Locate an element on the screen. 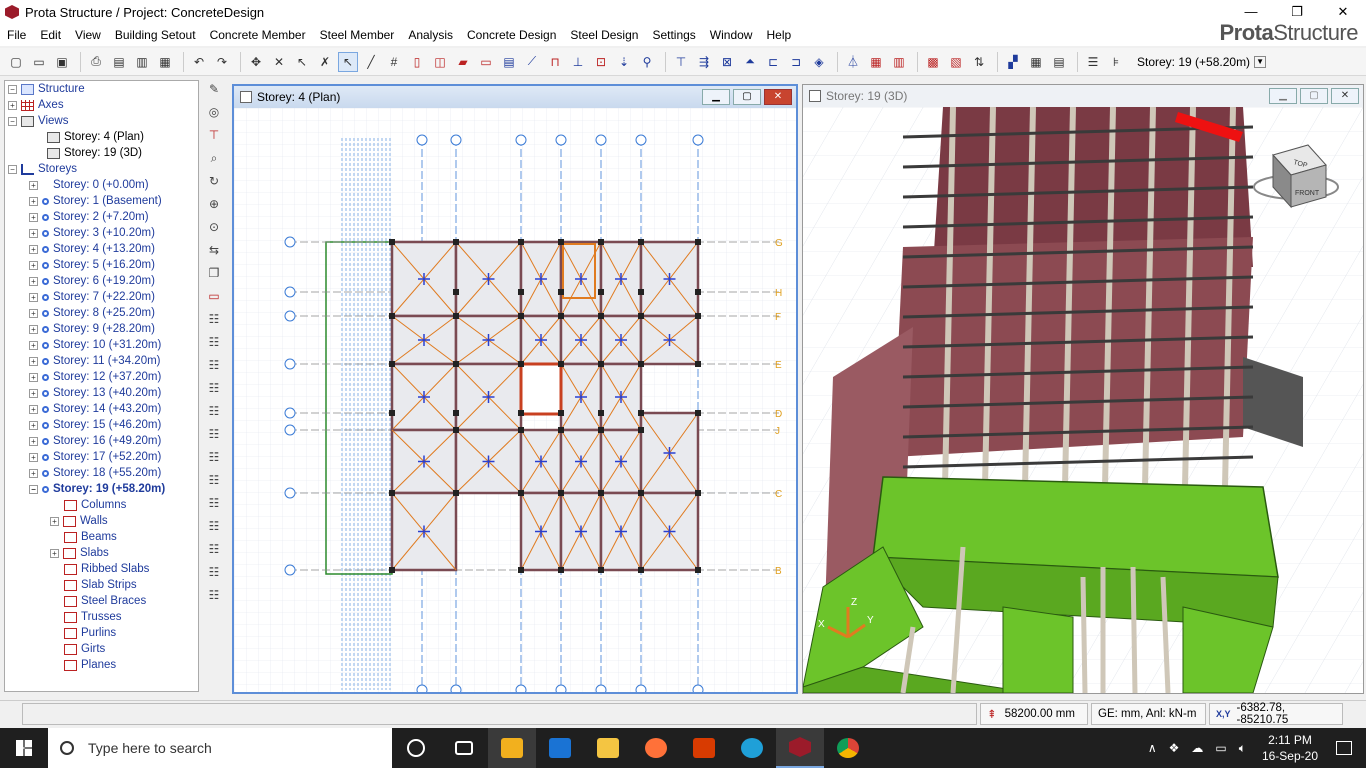 The image size is (1366, 768). tree-item-walls: + Walls is located at coordinates (101, 521).